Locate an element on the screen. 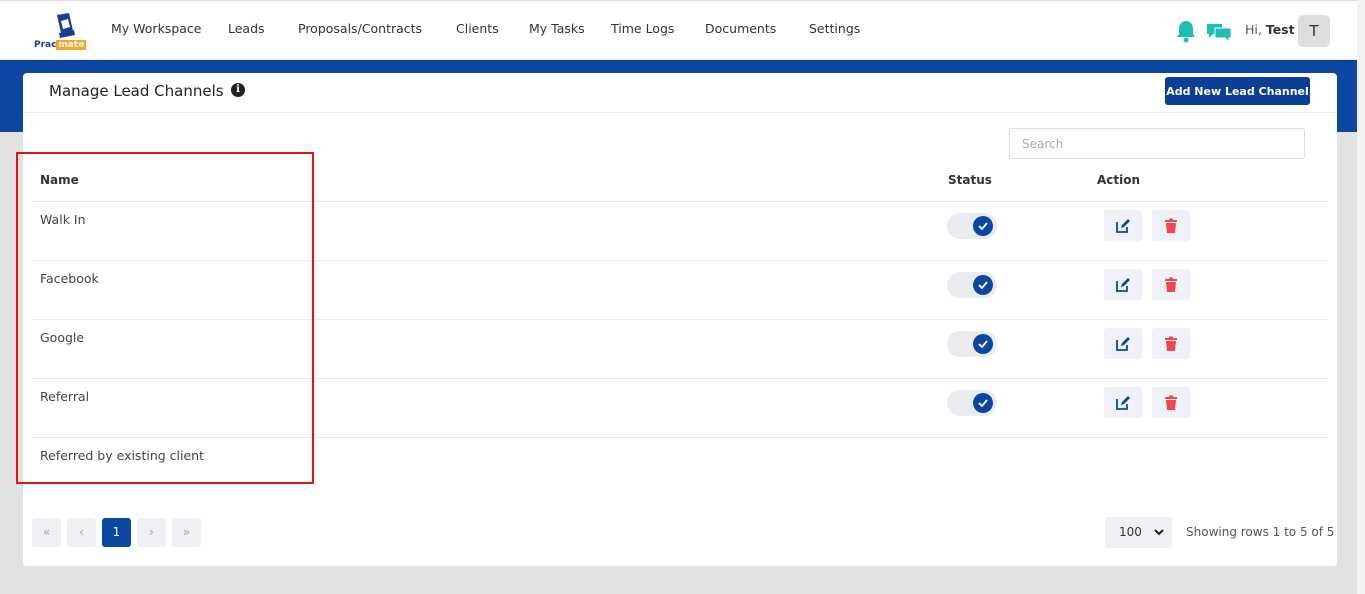 This screenshot has width=1365, height=594. nav-settings: Settings is located at coordinates (834, 30).